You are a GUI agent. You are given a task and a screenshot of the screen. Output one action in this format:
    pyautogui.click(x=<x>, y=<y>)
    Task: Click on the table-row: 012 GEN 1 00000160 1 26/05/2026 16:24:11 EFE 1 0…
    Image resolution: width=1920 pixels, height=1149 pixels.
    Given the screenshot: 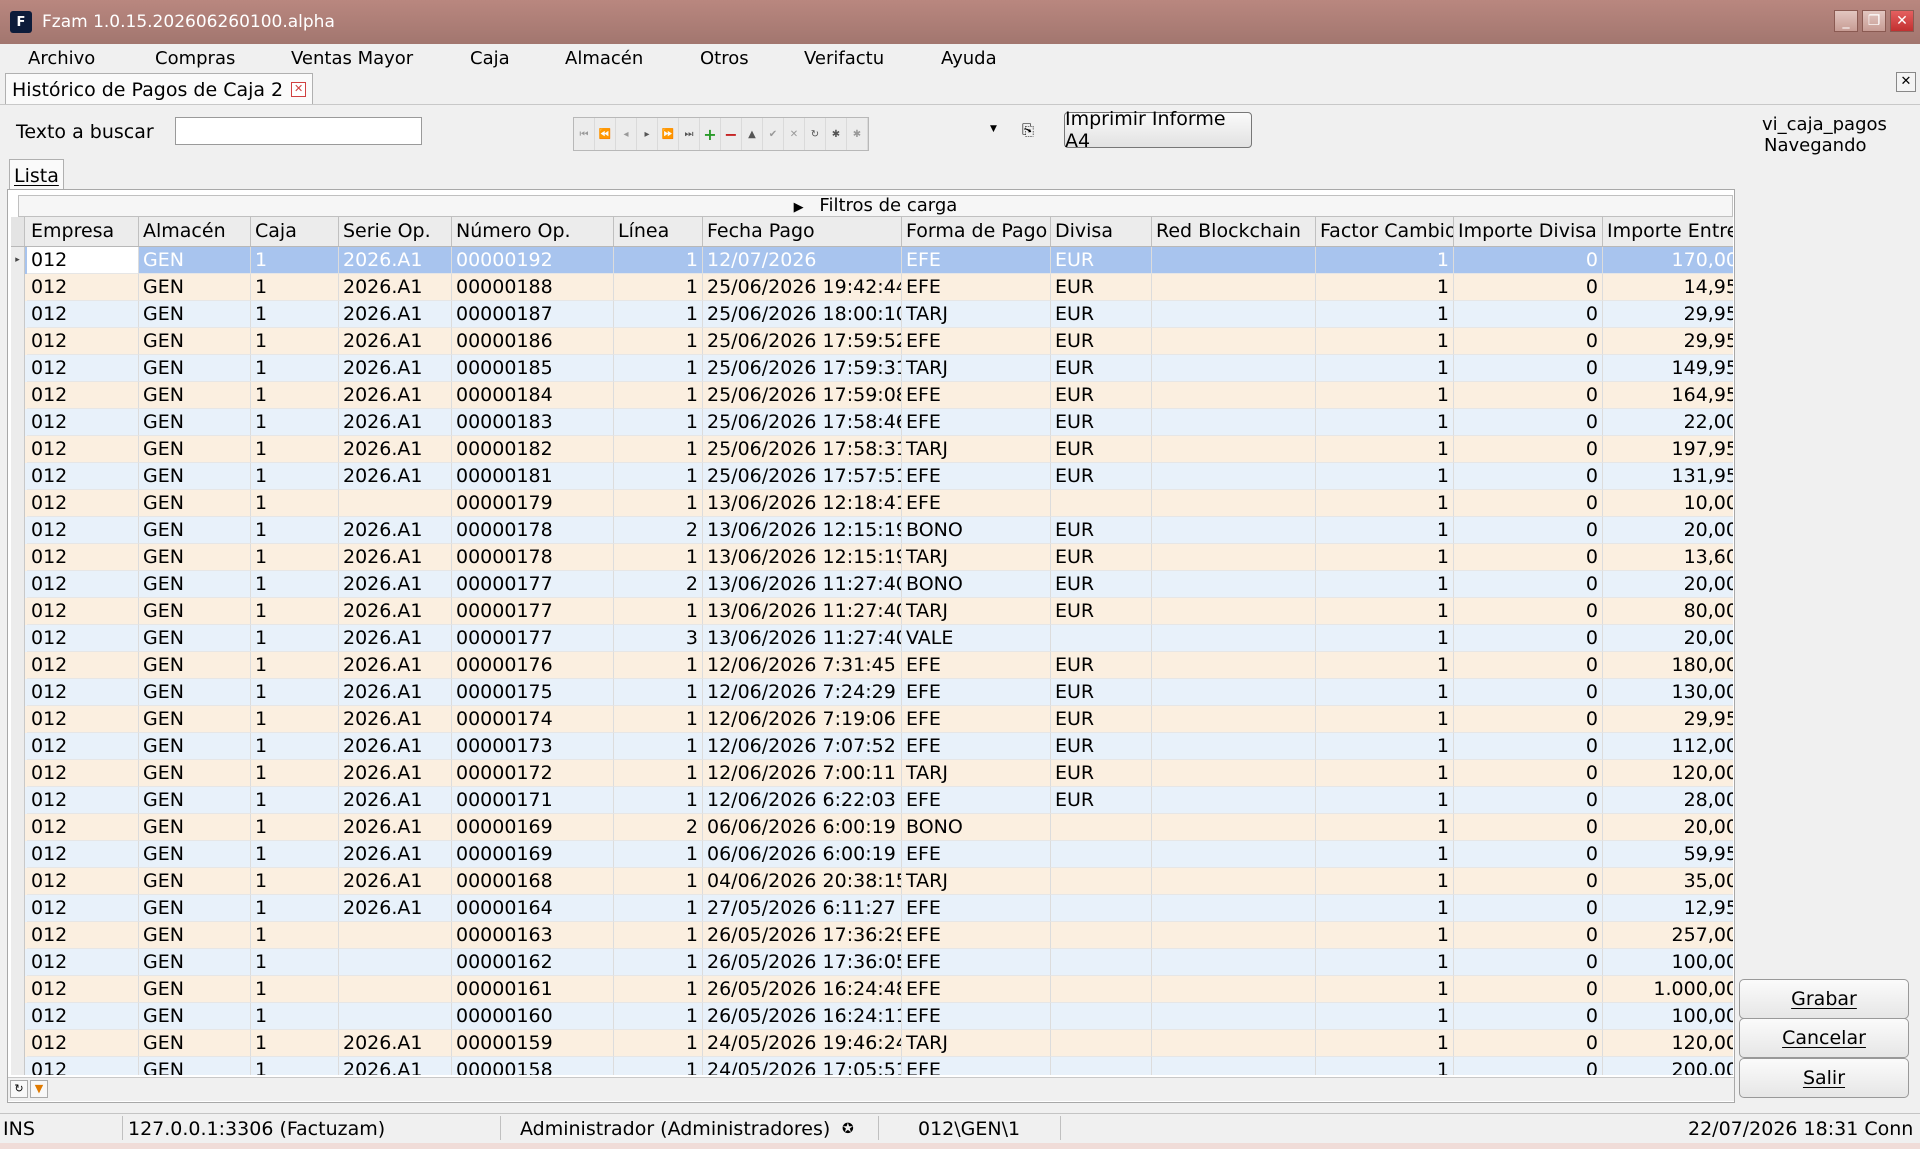 What is the action you would take?
    pyautogui.click(x=872, y=1016)
    